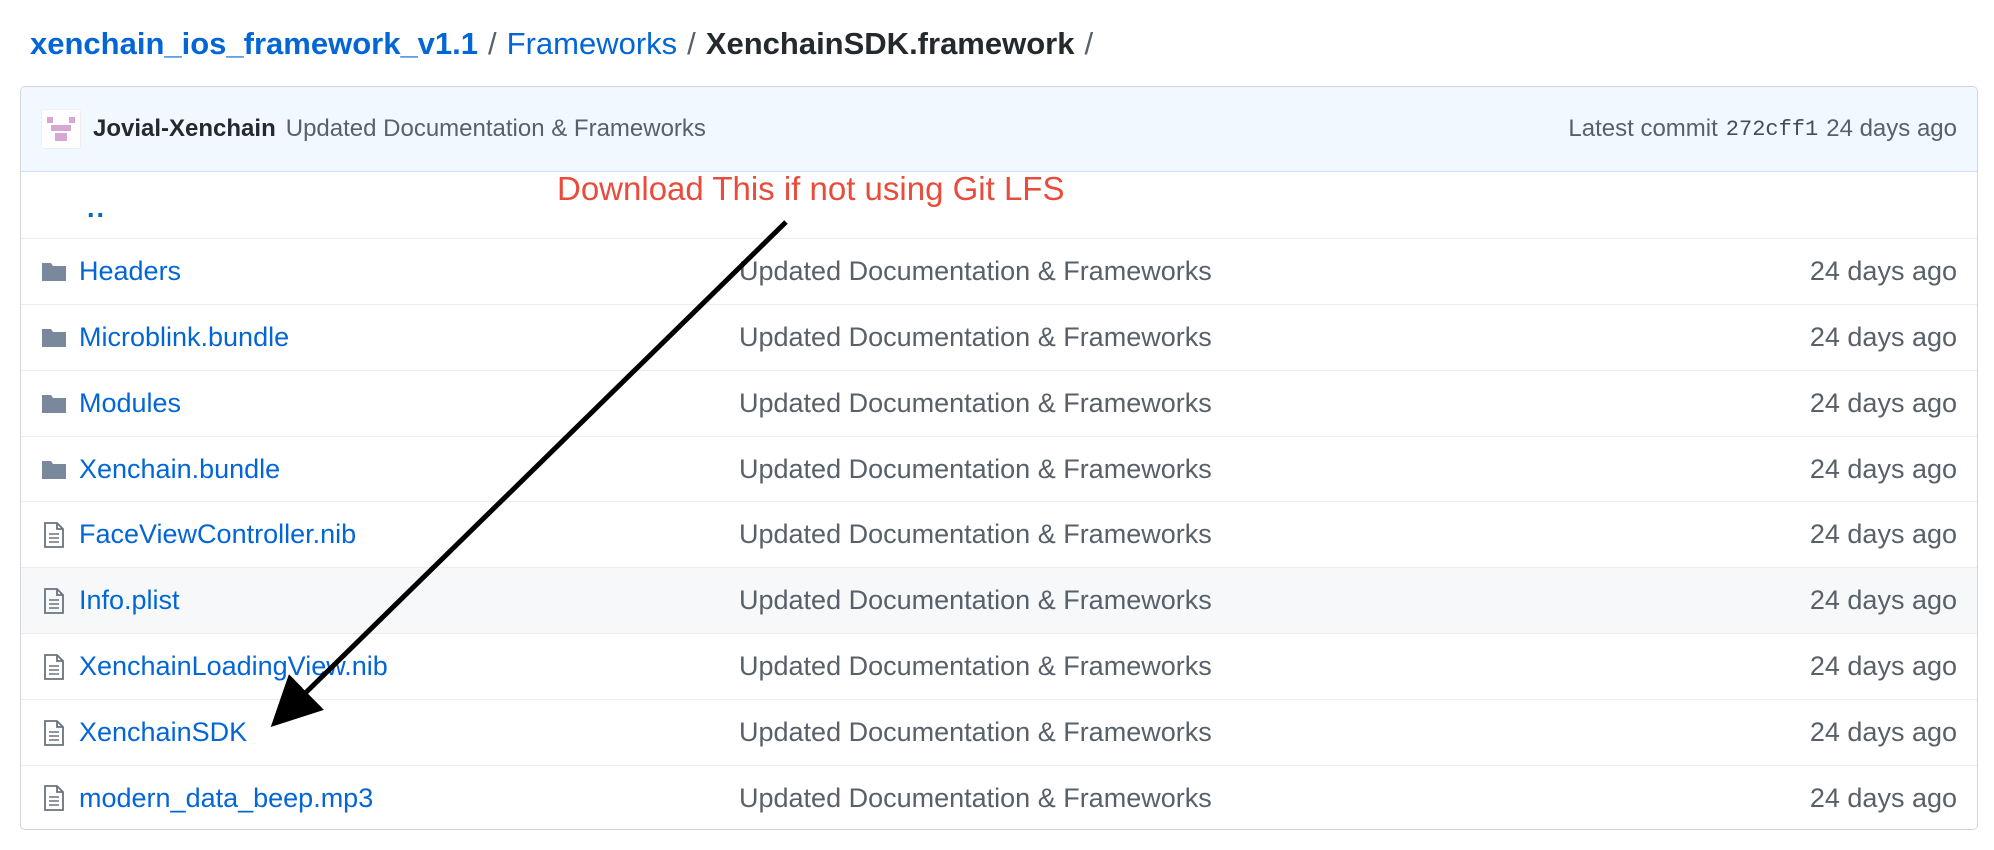 The image size is (1994, 850). I want to click on file-name-link: XenchainSDK, so click(409, 732).